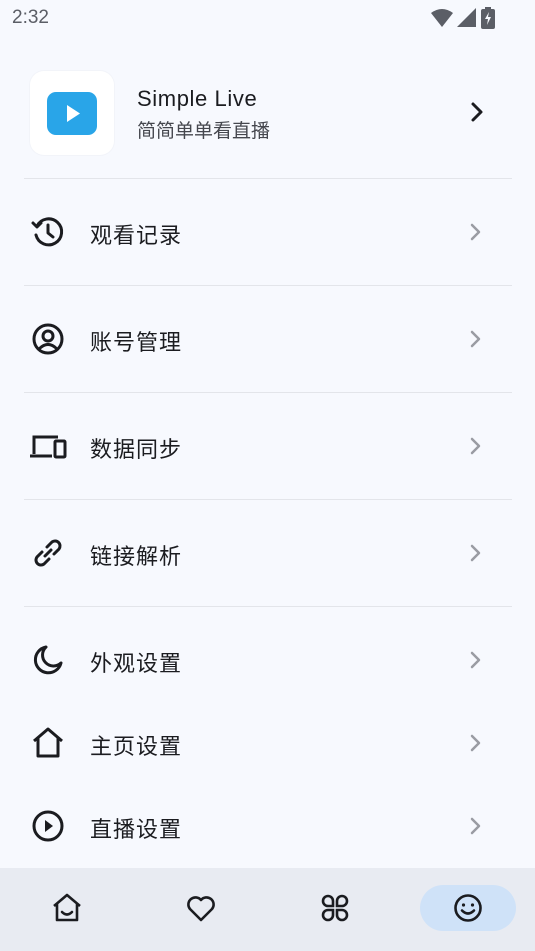  I want to click on menu-item-label: 账号管理, so click(136, 343).